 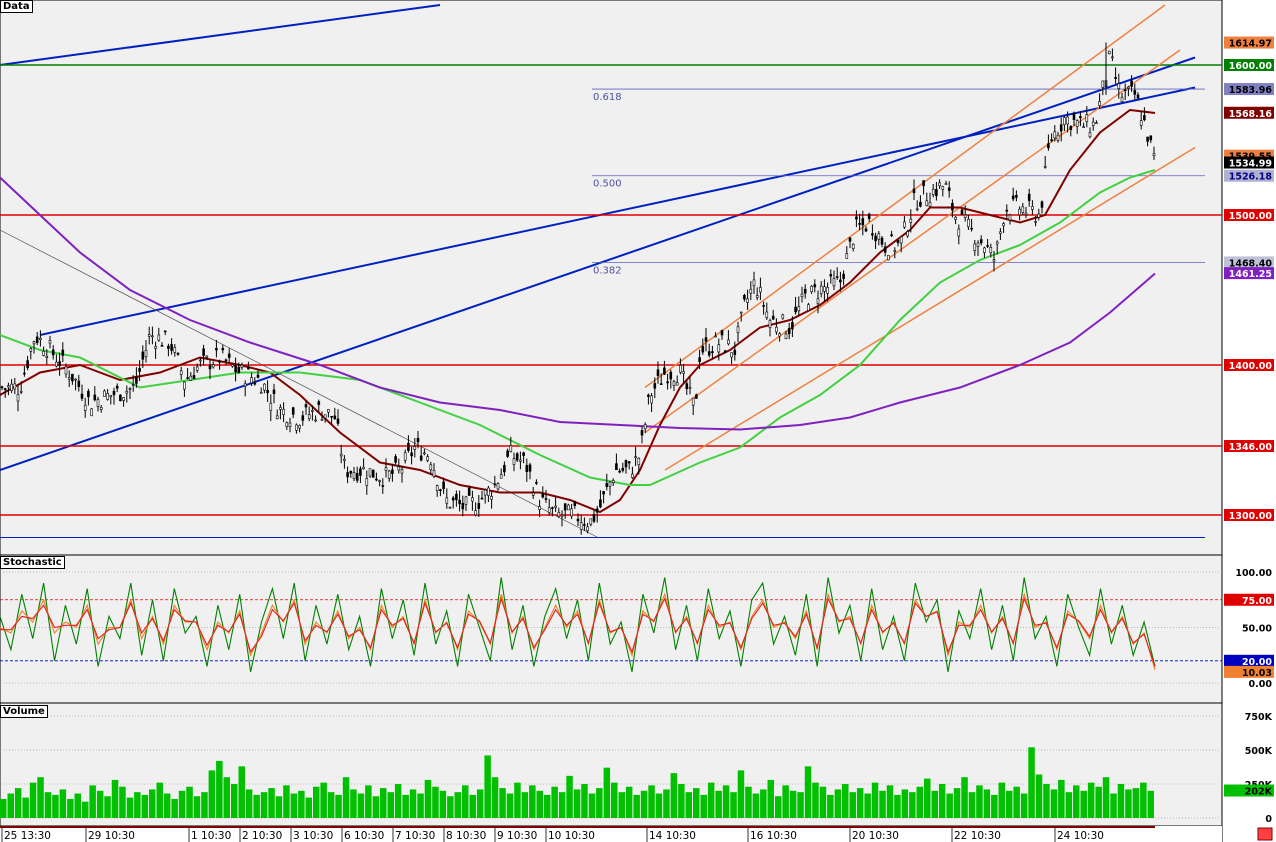 What do you see at coordinates (1265, 834) in the screenshot?
I see `scroll-right-button` at bounding box center [1265, 834].